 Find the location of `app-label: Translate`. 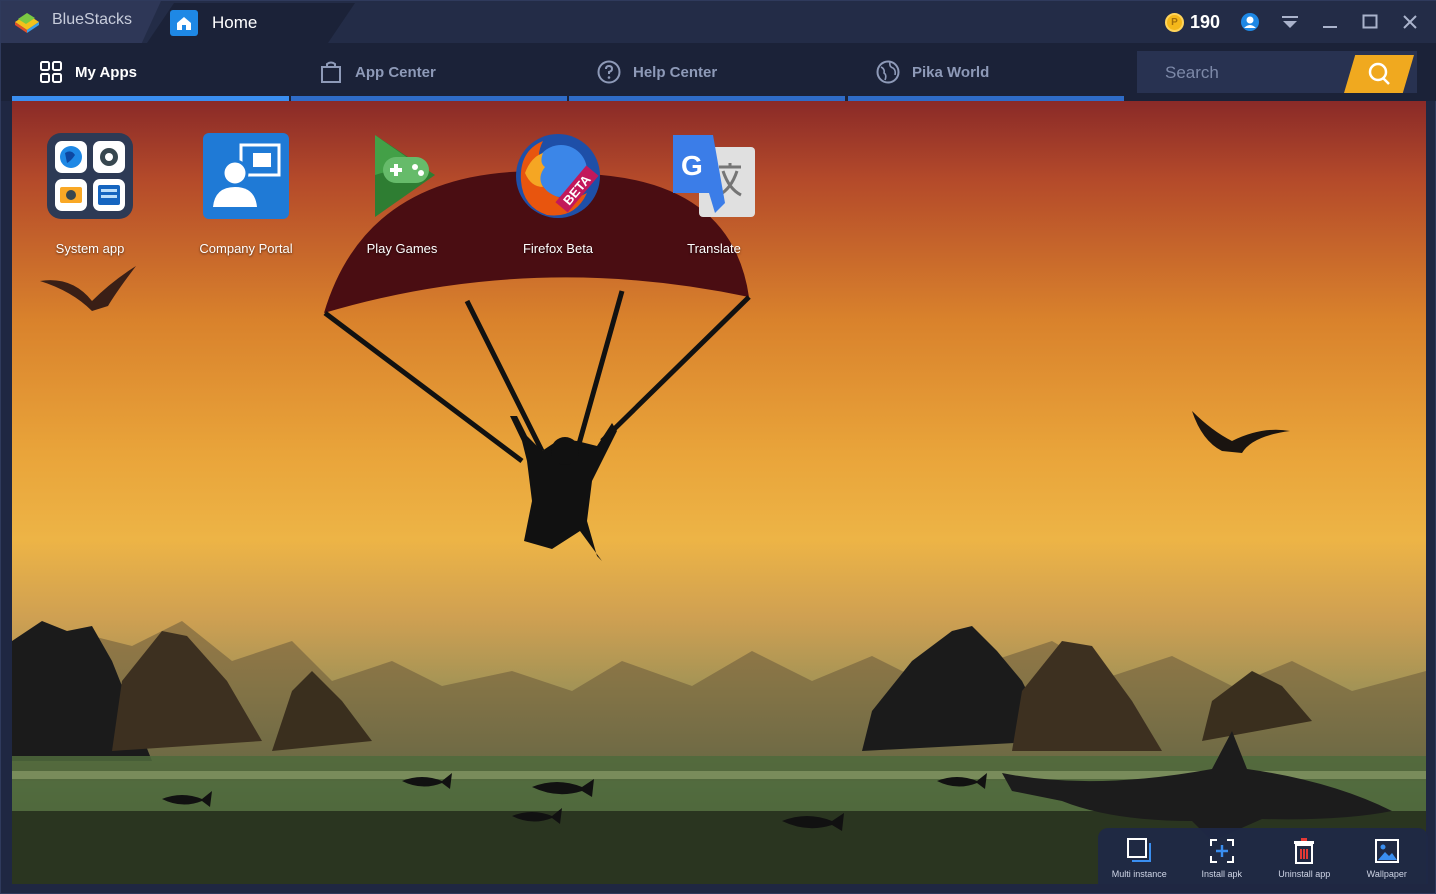

app-label: Translate is located at coordinates (714, 248).